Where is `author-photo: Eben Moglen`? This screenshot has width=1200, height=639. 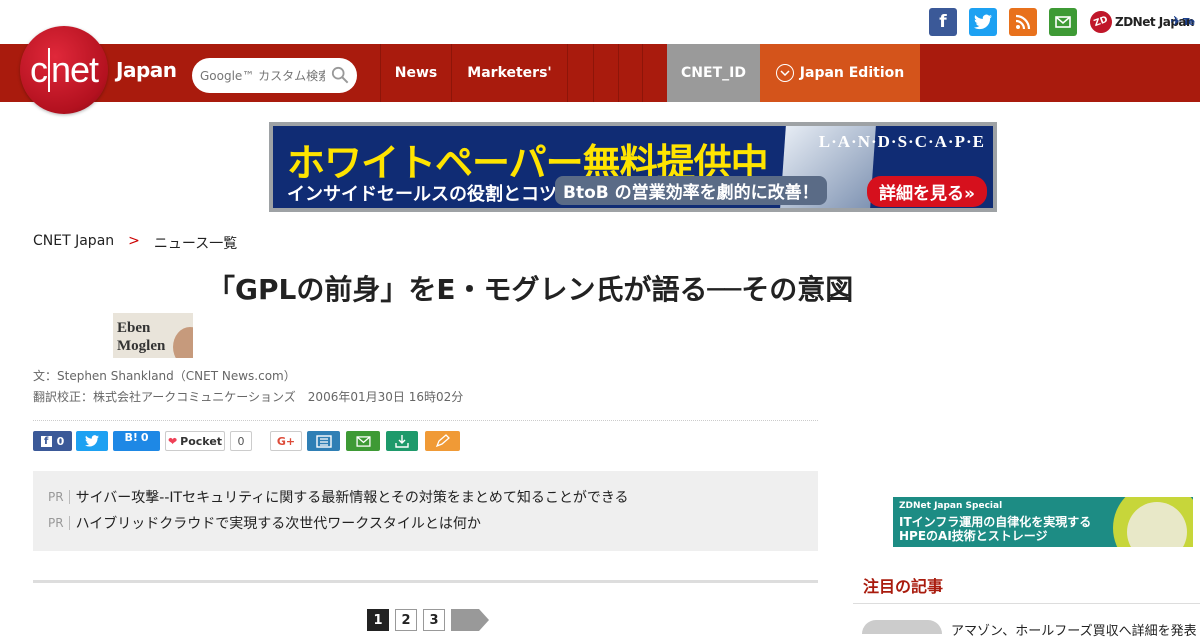 author-photo: Eben Moglen is located at coordinates (153, 335).